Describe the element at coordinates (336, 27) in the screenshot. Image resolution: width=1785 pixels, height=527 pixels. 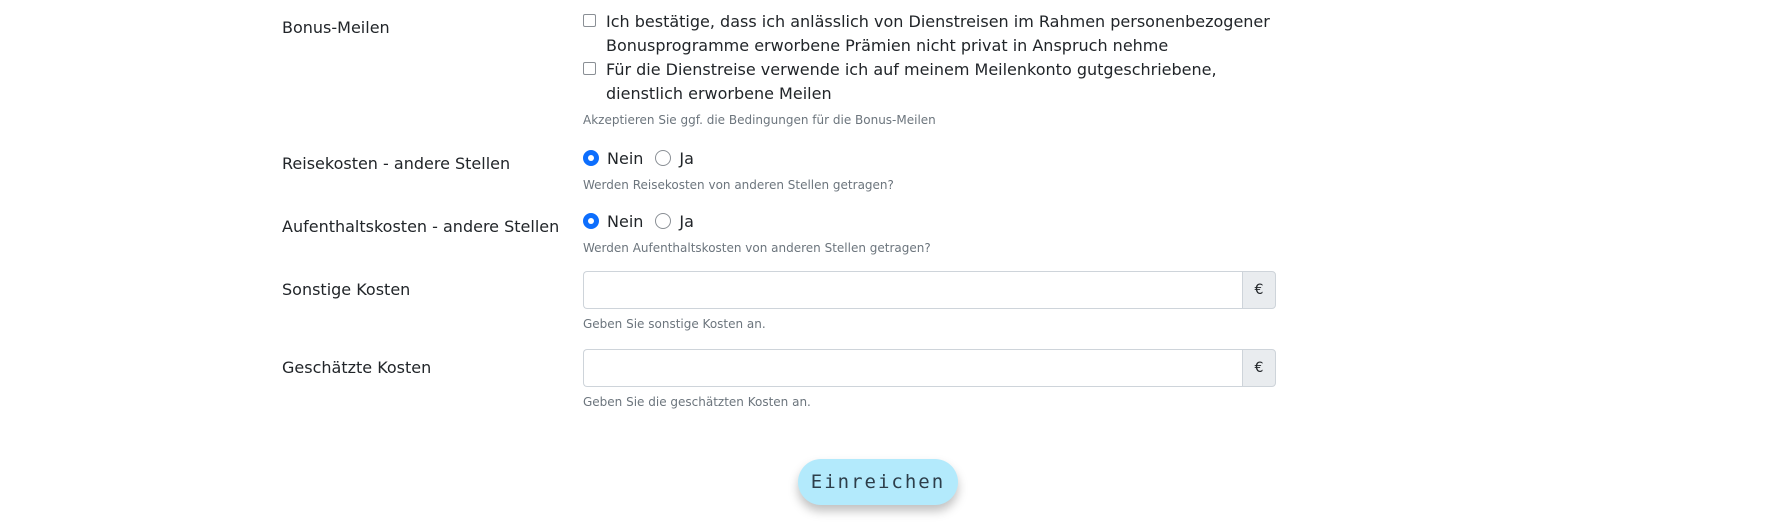
I see `bonus-meilen-label: Bonus-Meilen` at that location.